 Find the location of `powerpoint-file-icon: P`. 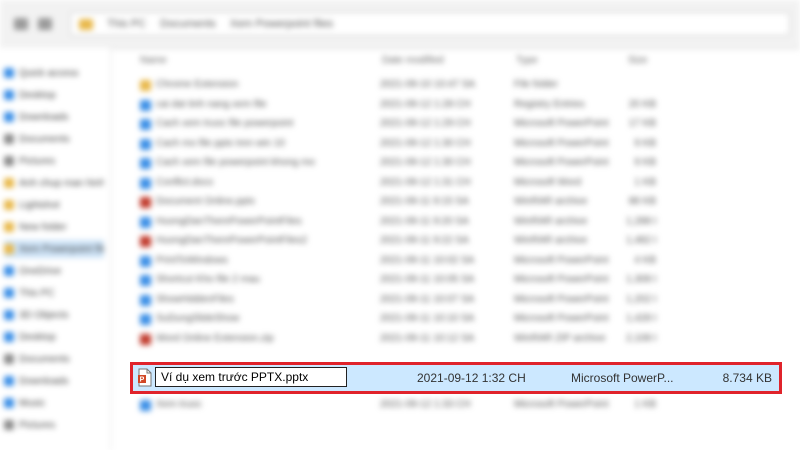

powerpoint-file-icon: P is located at coordinates (145, 377).